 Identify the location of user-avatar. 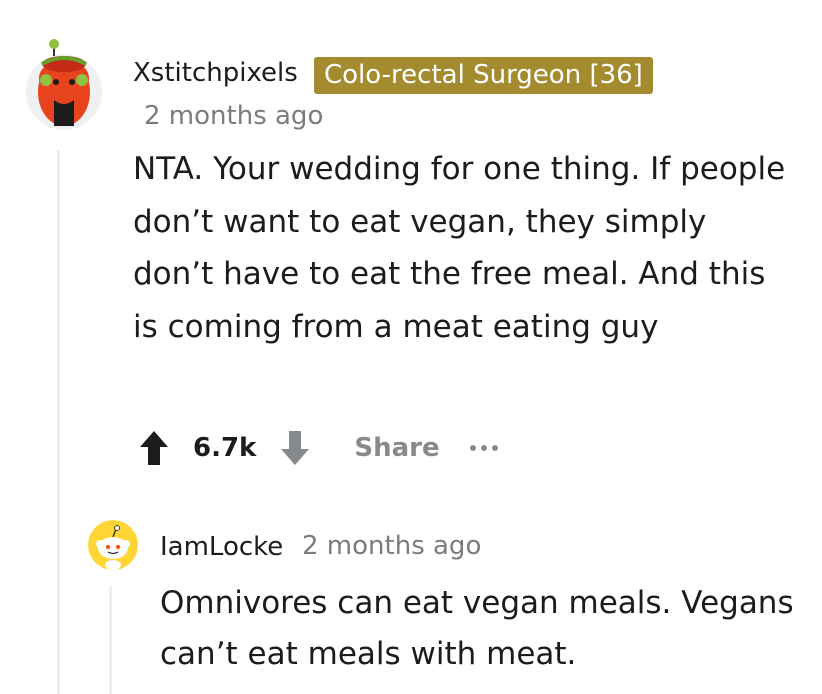
(64, 84).